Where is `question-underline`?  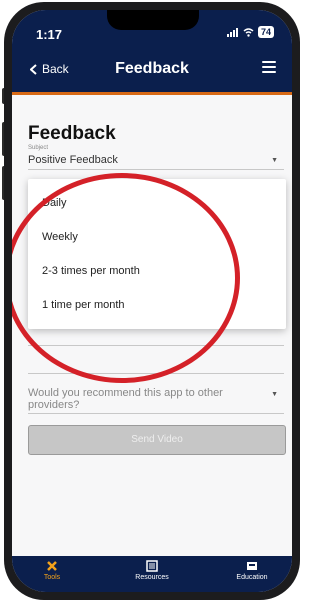 question-underline is located at coordinates (156, 413).